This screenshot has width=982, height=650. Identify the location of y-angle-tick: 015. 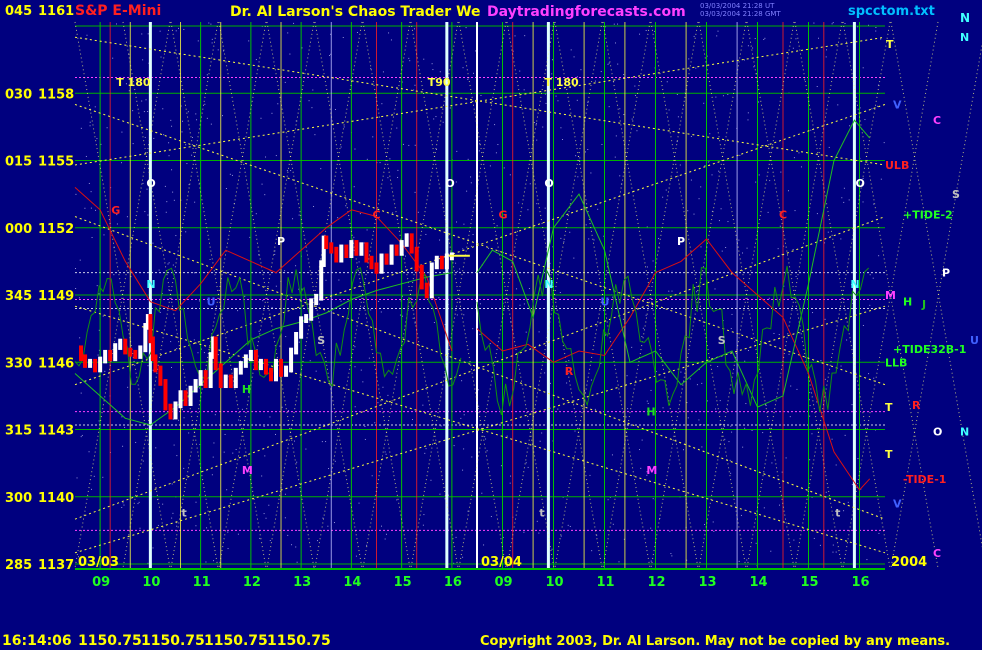
(18, 162).